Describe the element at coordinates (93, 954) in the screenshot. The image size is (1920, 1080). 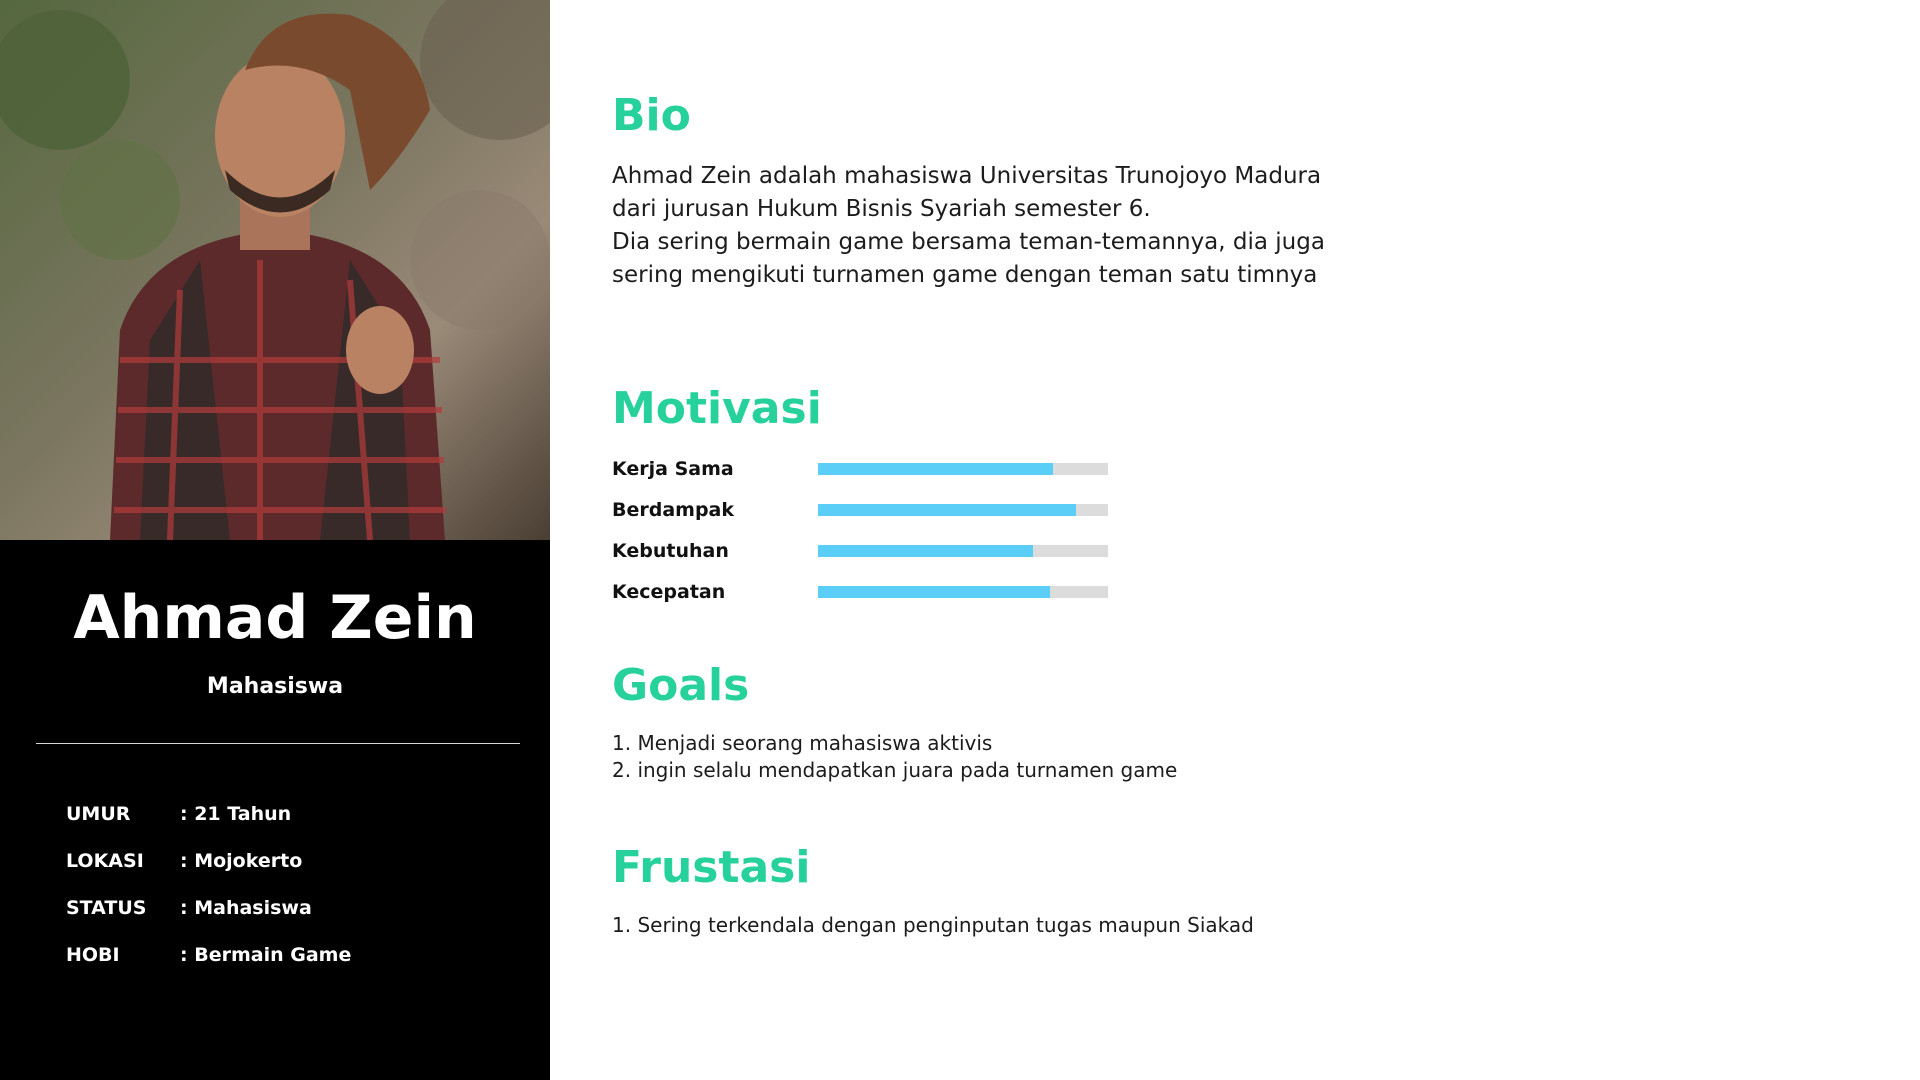
I see `info-key: HOBI` at that location.